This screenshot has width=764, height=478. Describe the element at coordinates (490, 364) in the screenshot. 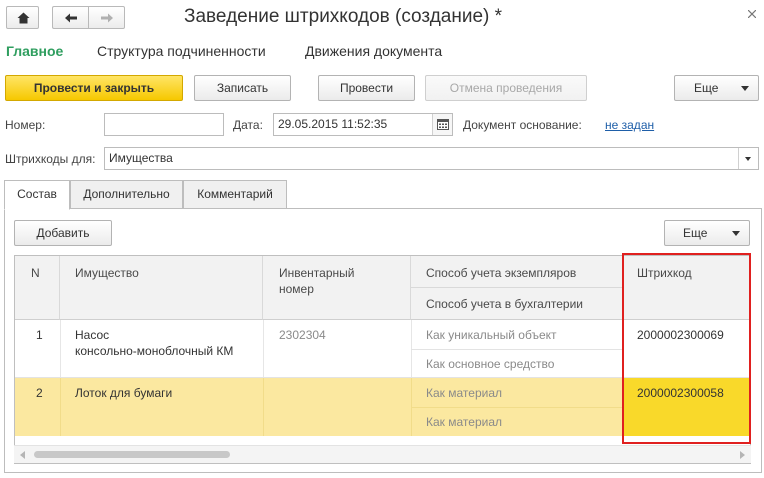

I see `row-accounting-method: Как основное средство` at that location.